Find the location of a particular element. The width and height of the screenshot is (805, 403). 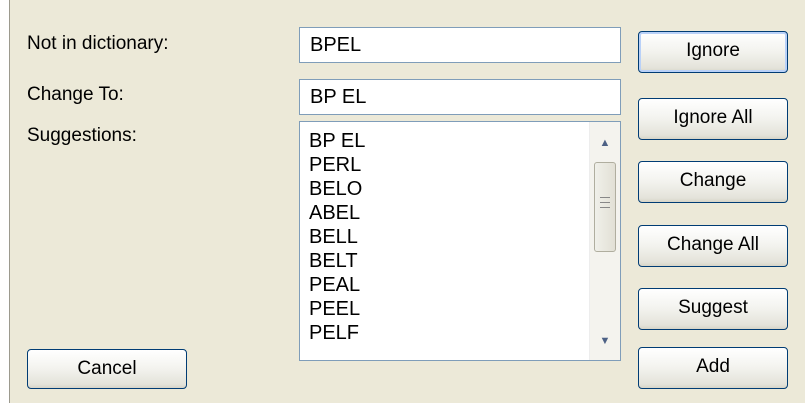

suggestion-item: PEEL is located at coordinates (445, 309).